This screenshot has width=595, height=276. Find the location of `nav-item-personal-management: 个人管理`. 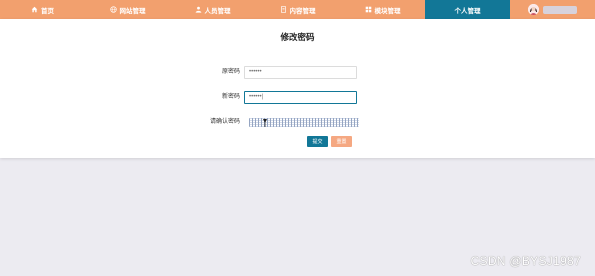

nav-item-personal-management: 个人管理 is located at coordinates (467, 9).